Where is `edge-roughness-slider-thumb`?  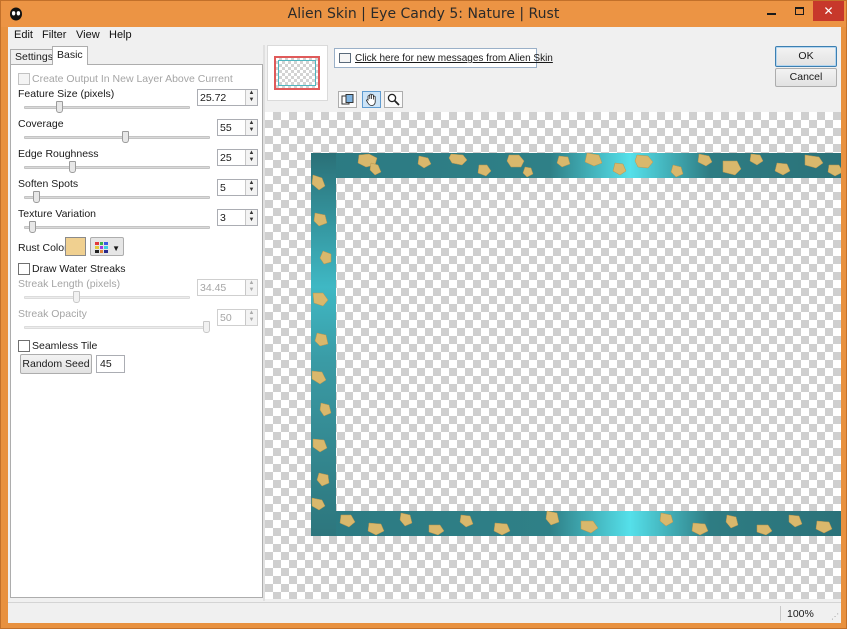
edge-roughness-slider-thumb is located at coordinates (72, 167).